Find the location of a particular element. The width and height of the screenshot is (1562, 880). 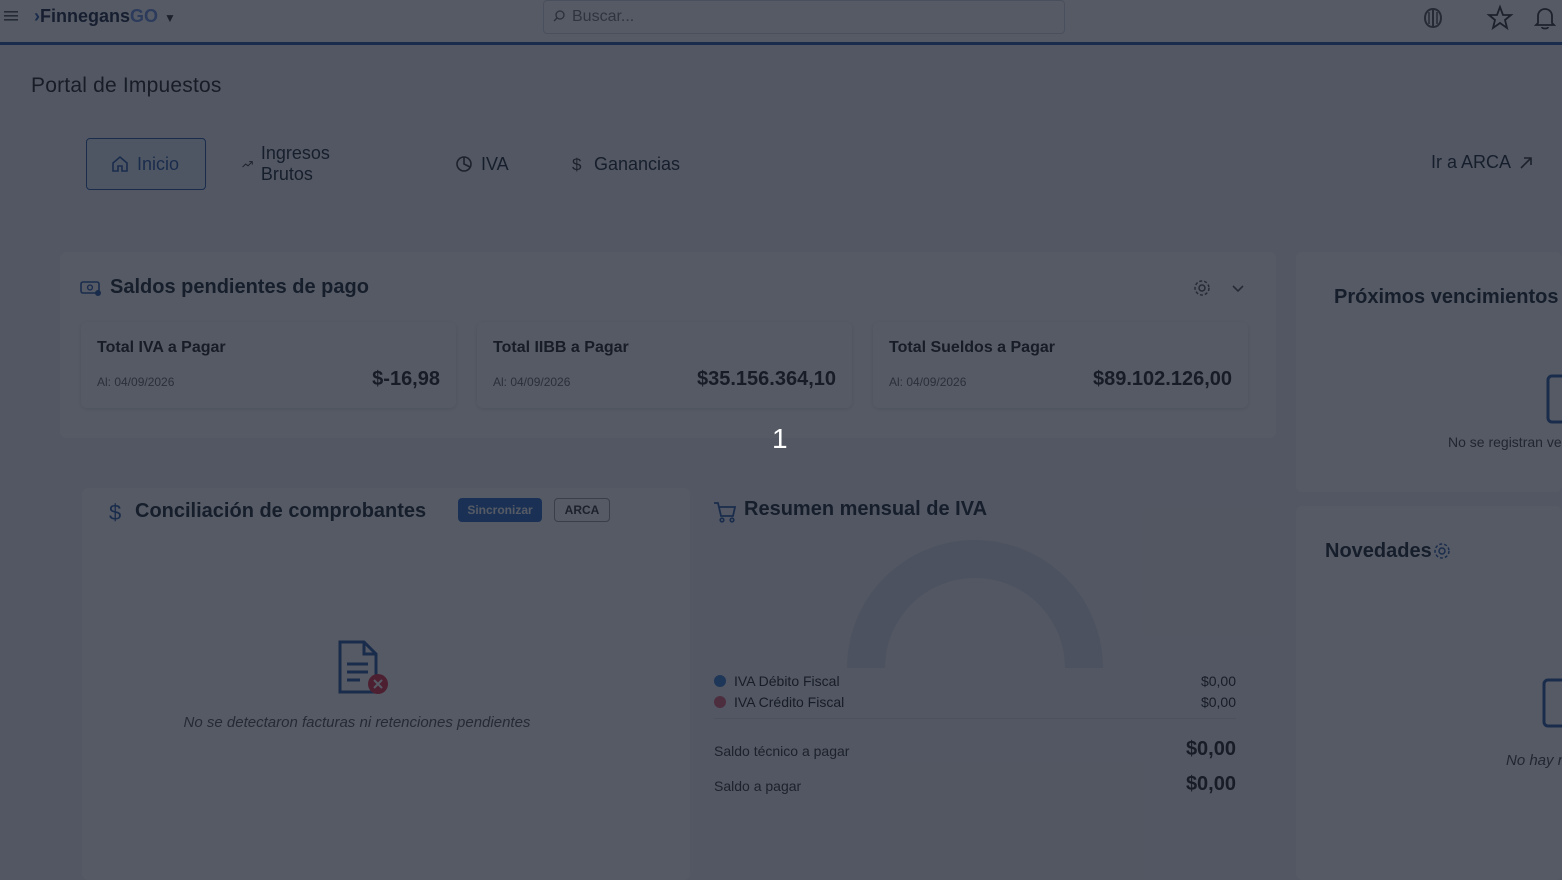

card-label: Total Sueldos a Pagar is located at coordinates (972, 347).